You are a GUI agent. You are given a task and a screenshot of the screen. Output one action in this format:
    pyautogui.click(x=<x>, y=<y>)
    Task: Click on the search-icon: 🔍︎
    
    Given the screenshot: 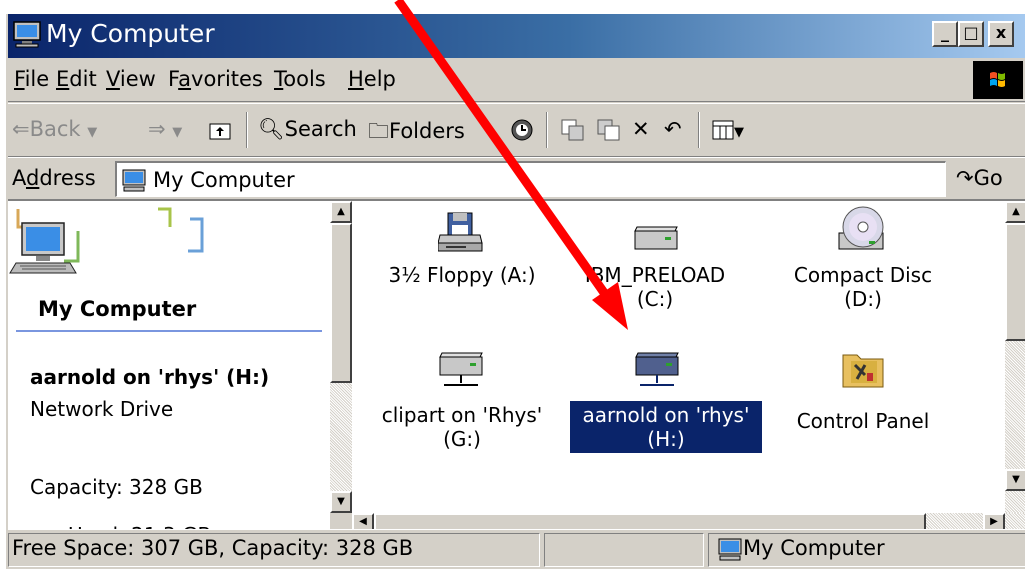 What is the action you would take?
    pyautogui.click(x=271, y=129)
    